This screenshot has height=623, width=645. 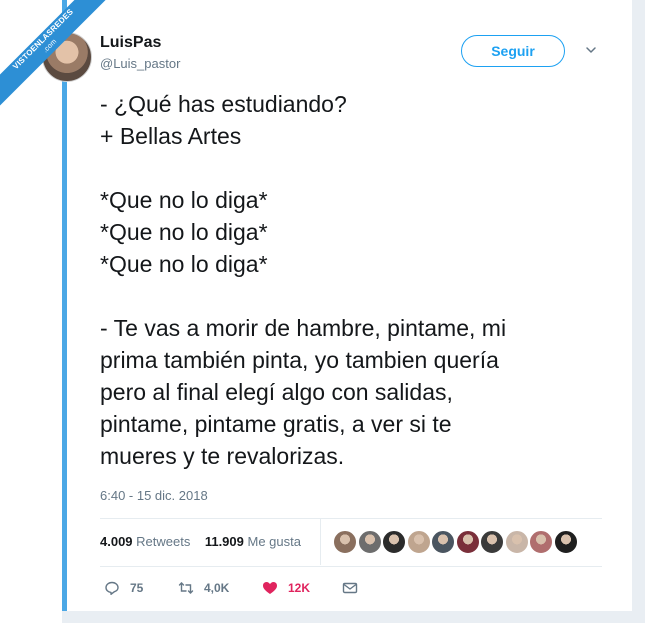 What do you see at coordinates (276, 392) in the screenshot?
I see `tweet-line: pero al final elegí algo con salidas,` at bounding box center [276, 392].